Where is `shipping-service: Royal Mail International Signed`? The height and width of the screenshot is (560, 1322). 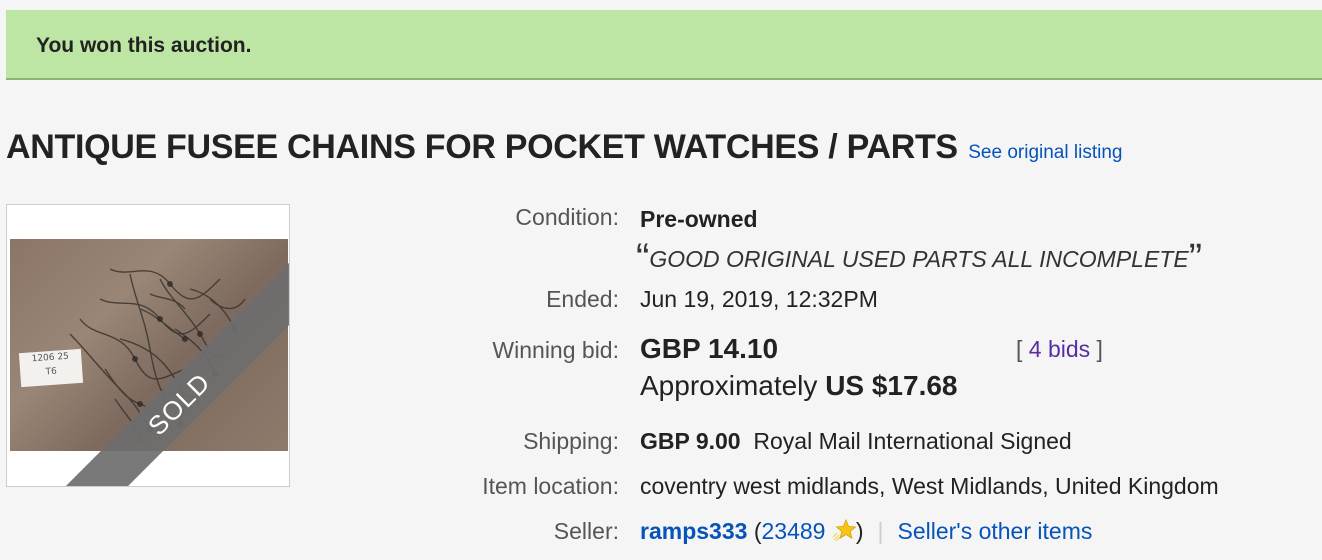 shipping-service: Royal Mail International Signed is located at coordinates (912, 441).